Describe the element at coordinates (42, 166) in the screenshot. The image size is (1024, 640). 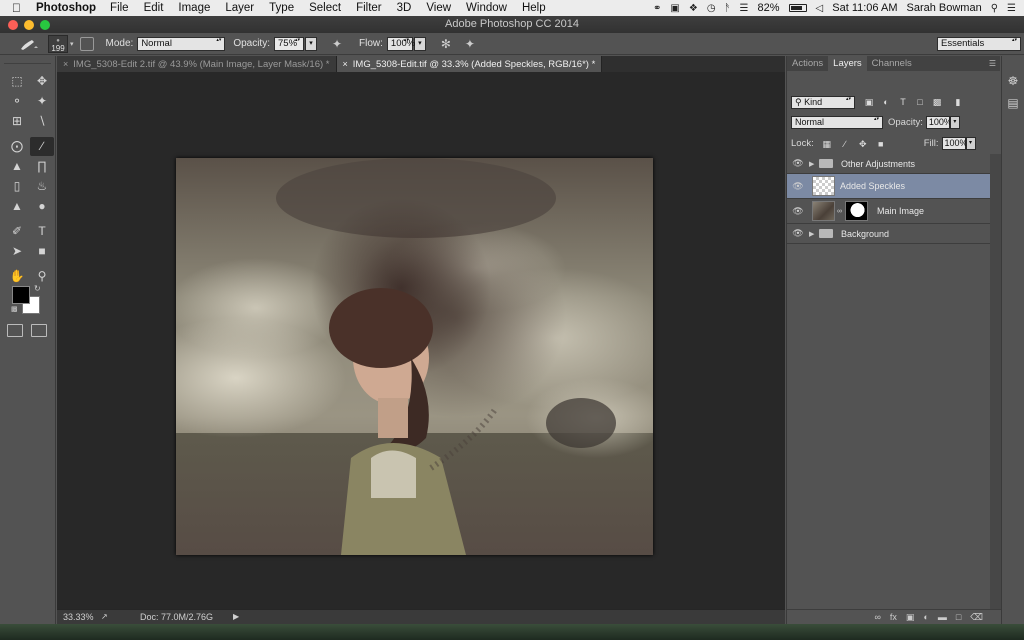
I see `history-brush-tool-icon: ∏` at that location.